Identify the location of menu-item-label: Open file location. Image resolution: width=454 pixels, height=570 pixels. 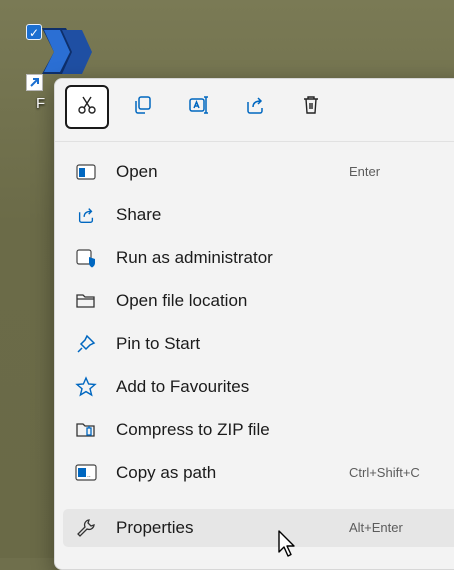
(182, 300).